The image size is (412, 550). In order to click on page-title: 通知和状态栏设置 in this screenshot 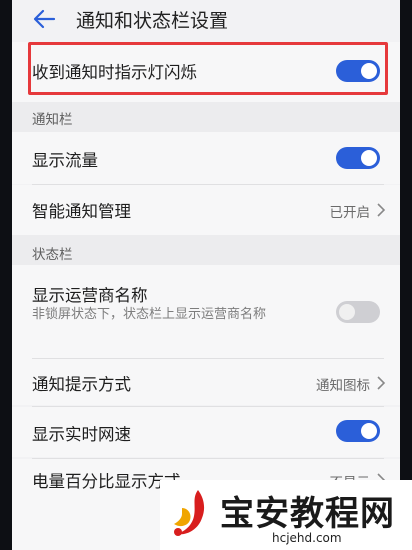, I will do `click(152, 21)`.